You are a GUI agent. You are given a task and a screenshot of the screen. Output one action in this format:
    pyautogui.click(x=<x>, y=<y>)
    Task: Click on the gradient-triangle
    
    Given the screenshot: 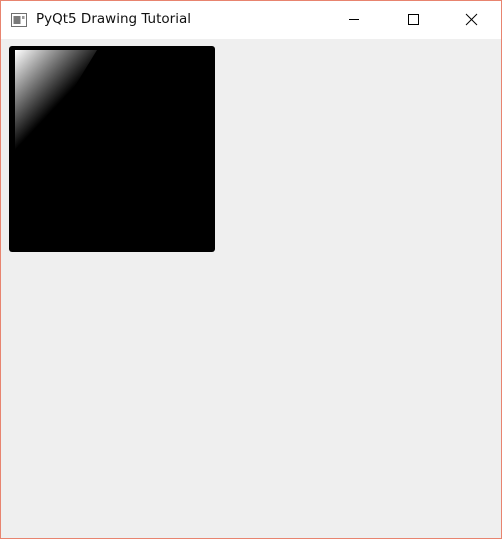 What is the action you would take?
    pyautogui.click(x=56, y=117)
    